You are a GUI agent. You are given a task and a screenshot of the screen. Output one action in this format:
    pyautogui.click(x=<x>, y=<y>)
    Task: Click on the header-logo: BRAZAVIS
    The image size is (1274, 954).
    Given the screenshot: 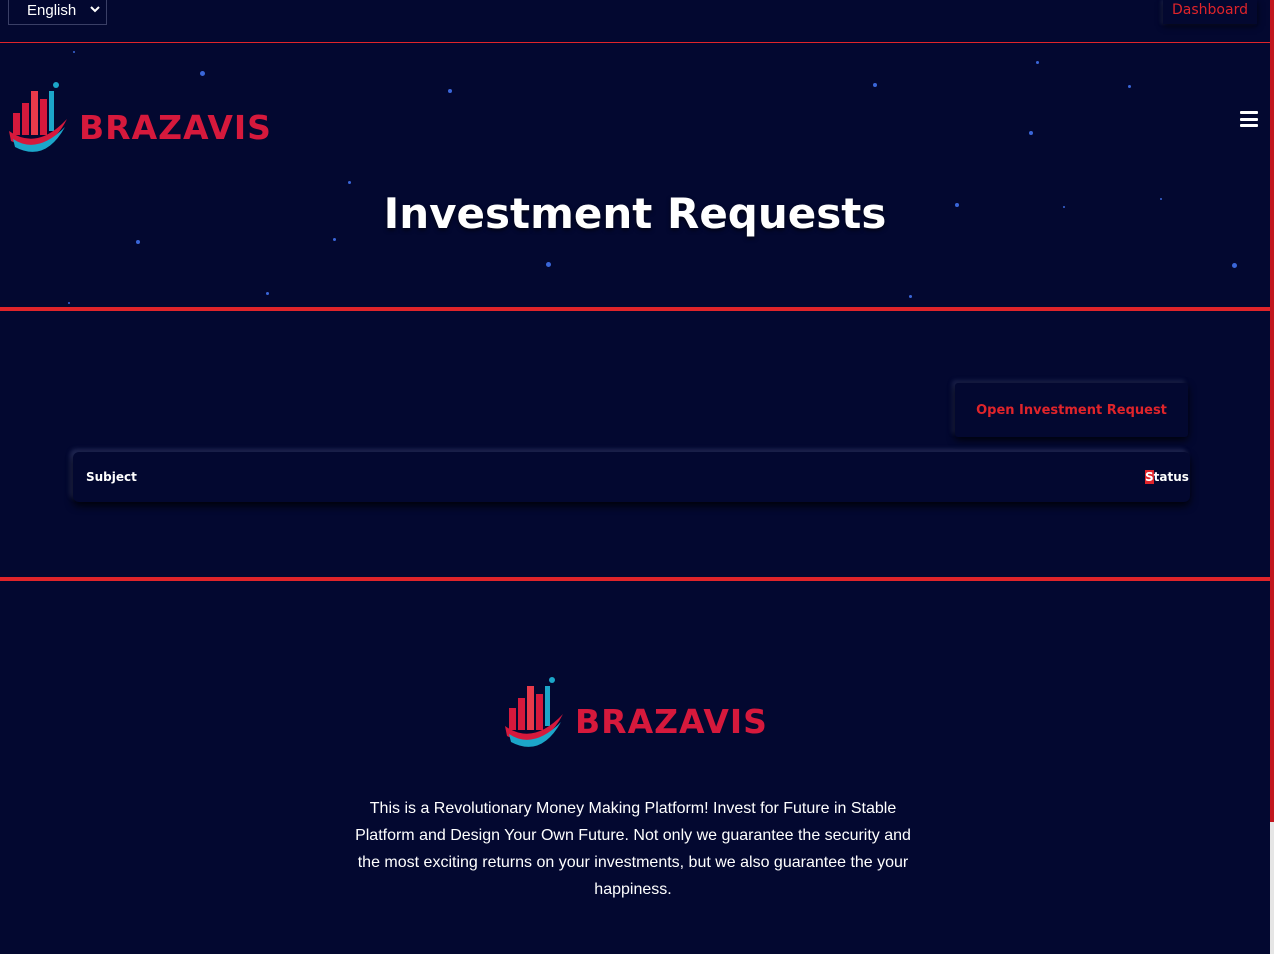 What is the action you would take?
    pyautogui.click(x=139, y=121)
    